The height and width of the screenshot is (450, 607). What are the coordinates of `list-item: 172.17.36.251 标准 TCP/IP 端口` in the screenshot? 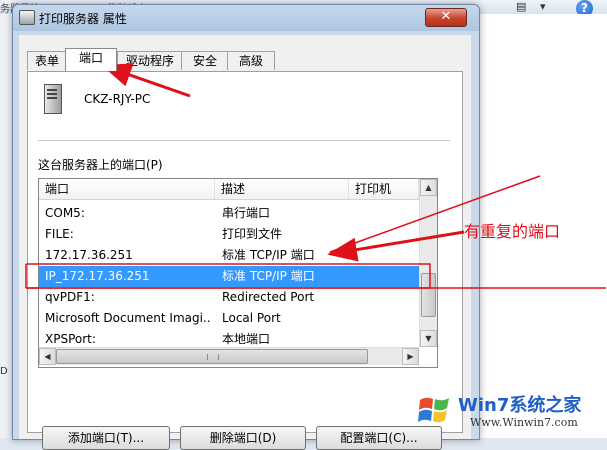 It's located at (229, 255).